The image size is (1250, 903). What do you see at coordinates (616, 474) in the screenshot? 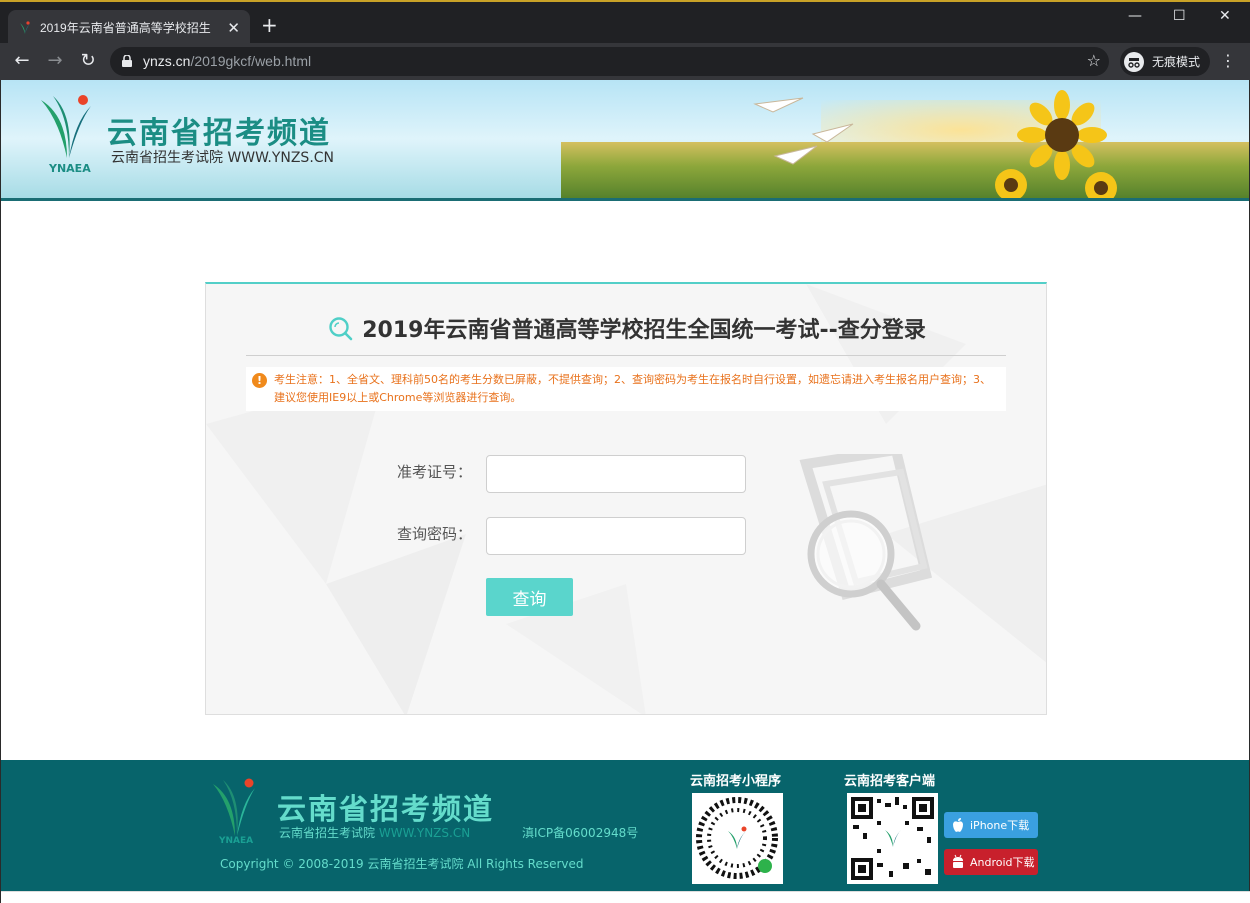
I see `exam-no-input` at bounding box center [616, 474].